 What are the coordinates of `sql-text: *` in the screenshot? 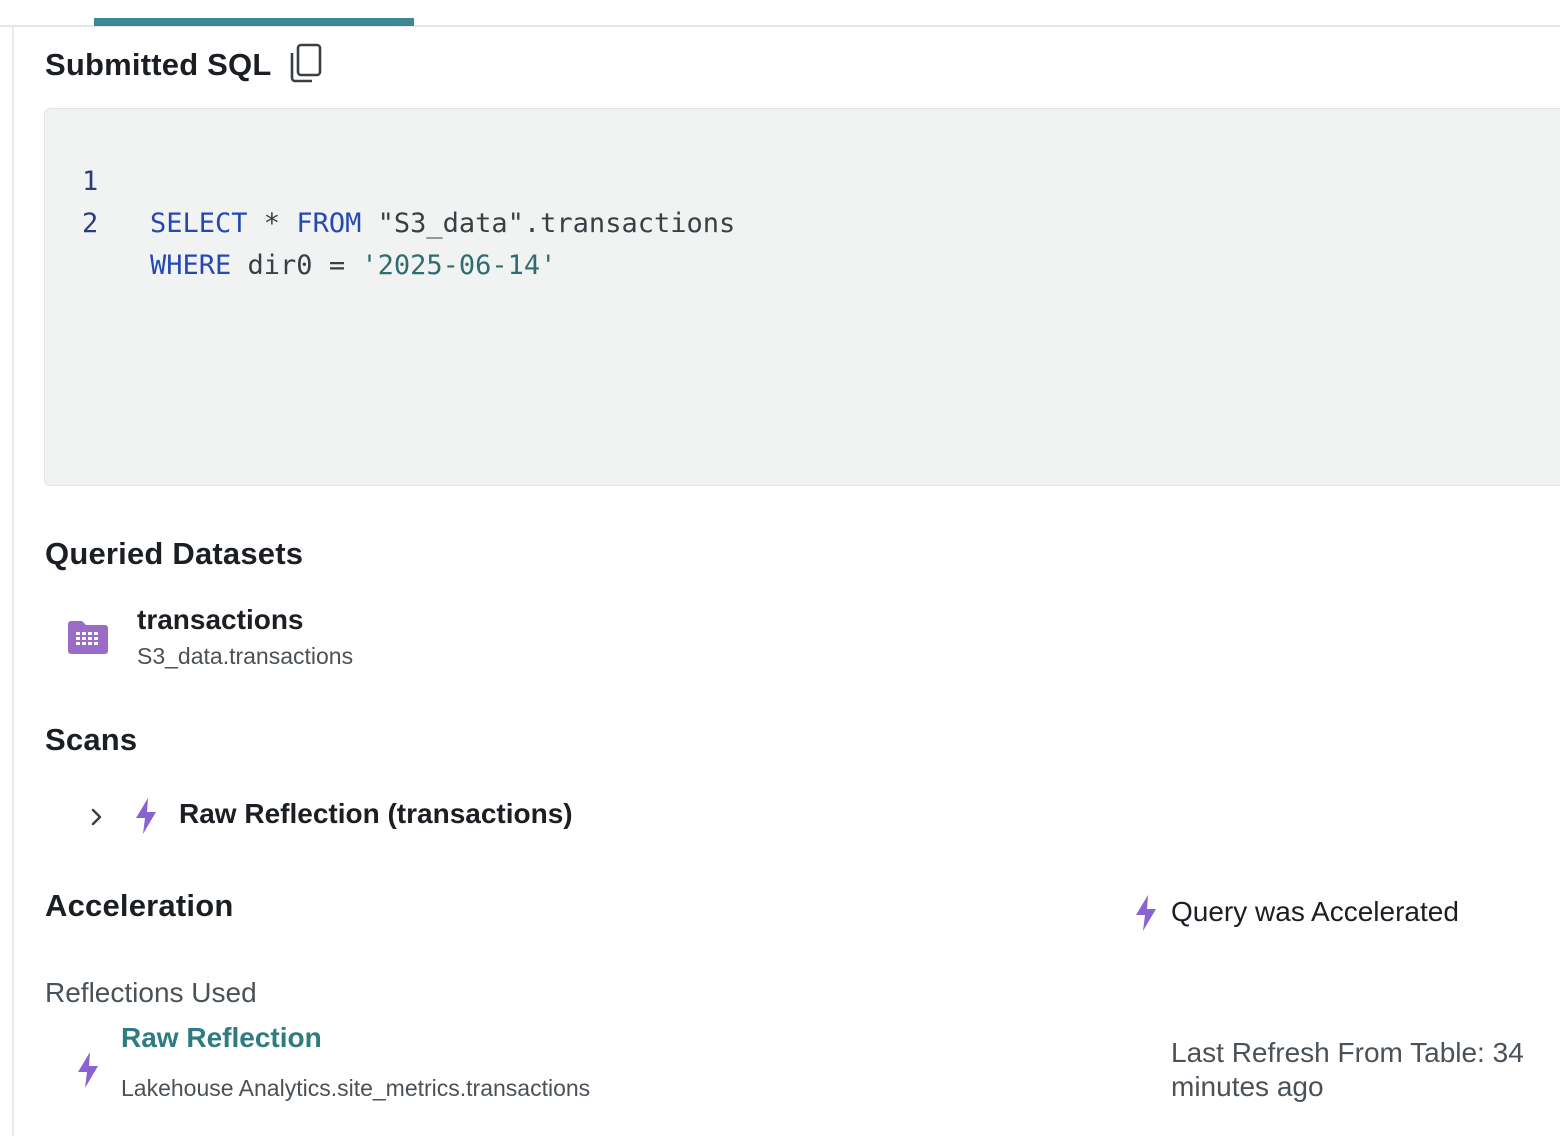 It's located at (272, 223).